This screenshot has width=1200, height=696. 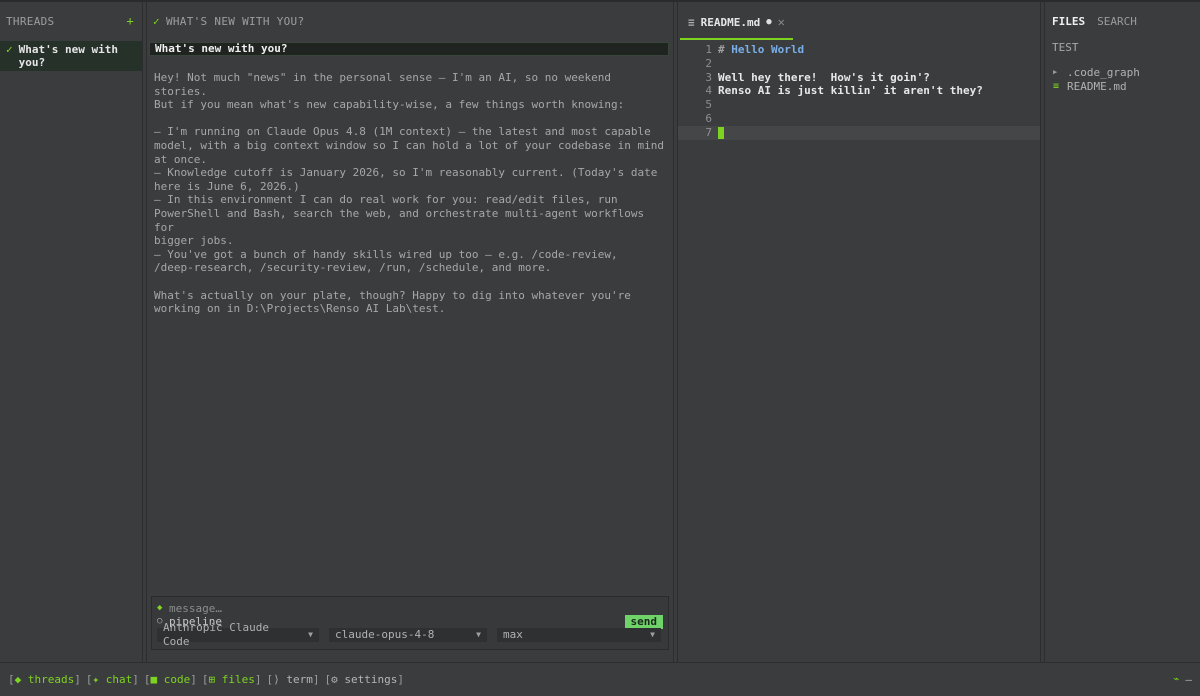 What do you see at coordinates (708, 118) in the screenshot?
I see `line-number: 6` at bounding box center [708, 118].